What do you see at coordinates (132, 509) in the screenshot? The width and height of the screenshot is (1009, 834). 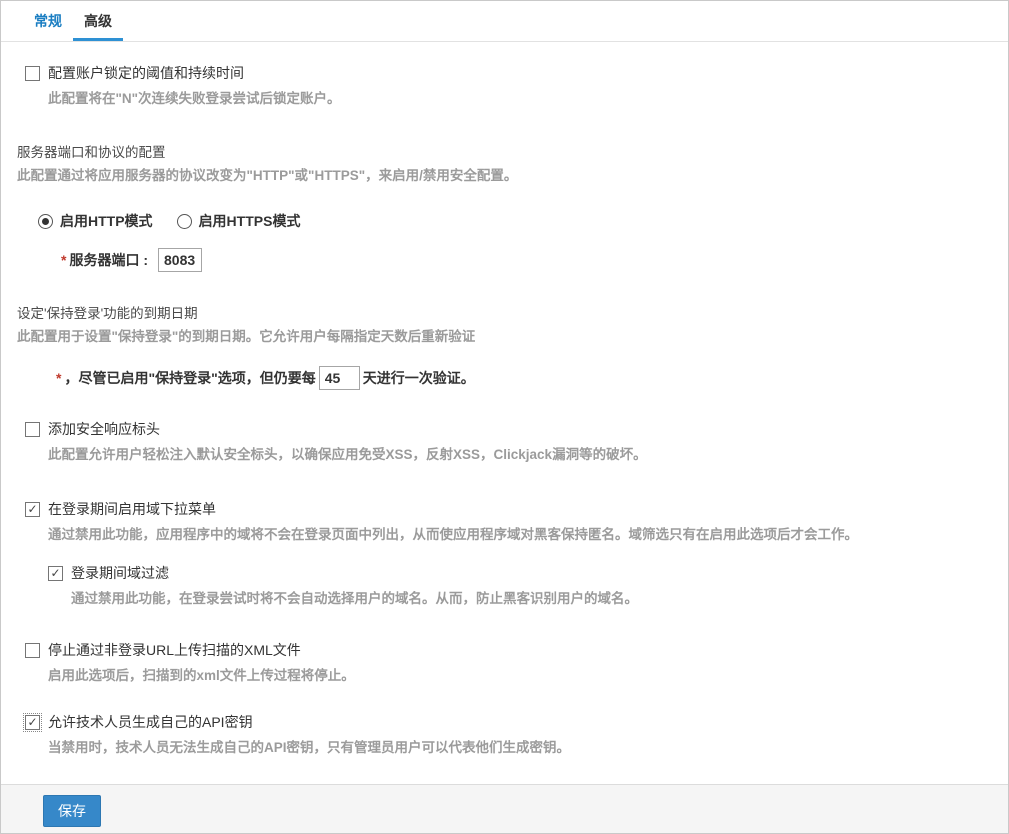 I see `domain-dropdown-label: 在登录期间启用域下拉菜单` at bounding box center [132, 509].